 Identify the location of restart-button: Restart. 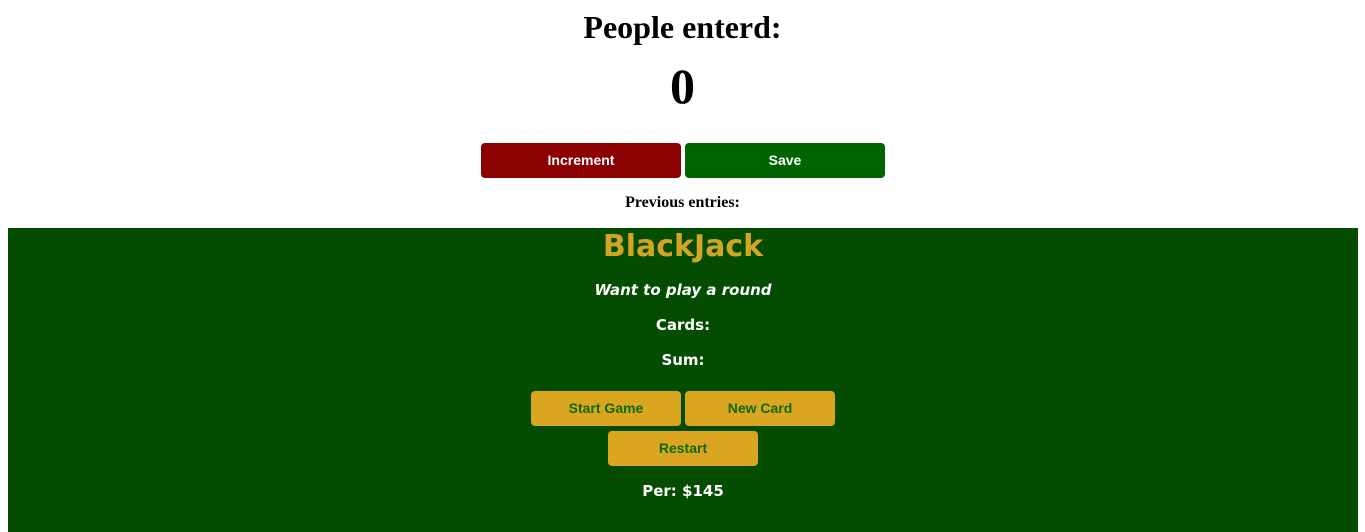
(683, 448).